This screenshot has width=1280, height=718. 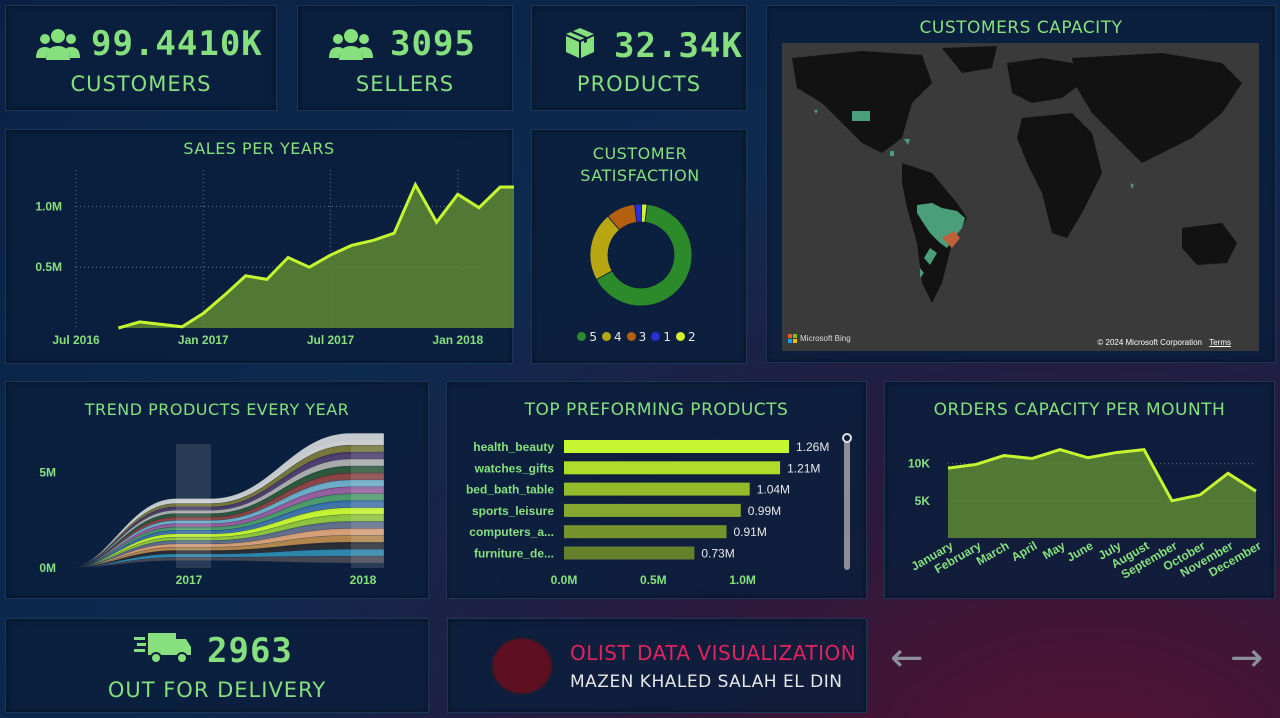 I want to click on trend-chart: 5M 0M 2017 2018, so click(x=218, y=491).